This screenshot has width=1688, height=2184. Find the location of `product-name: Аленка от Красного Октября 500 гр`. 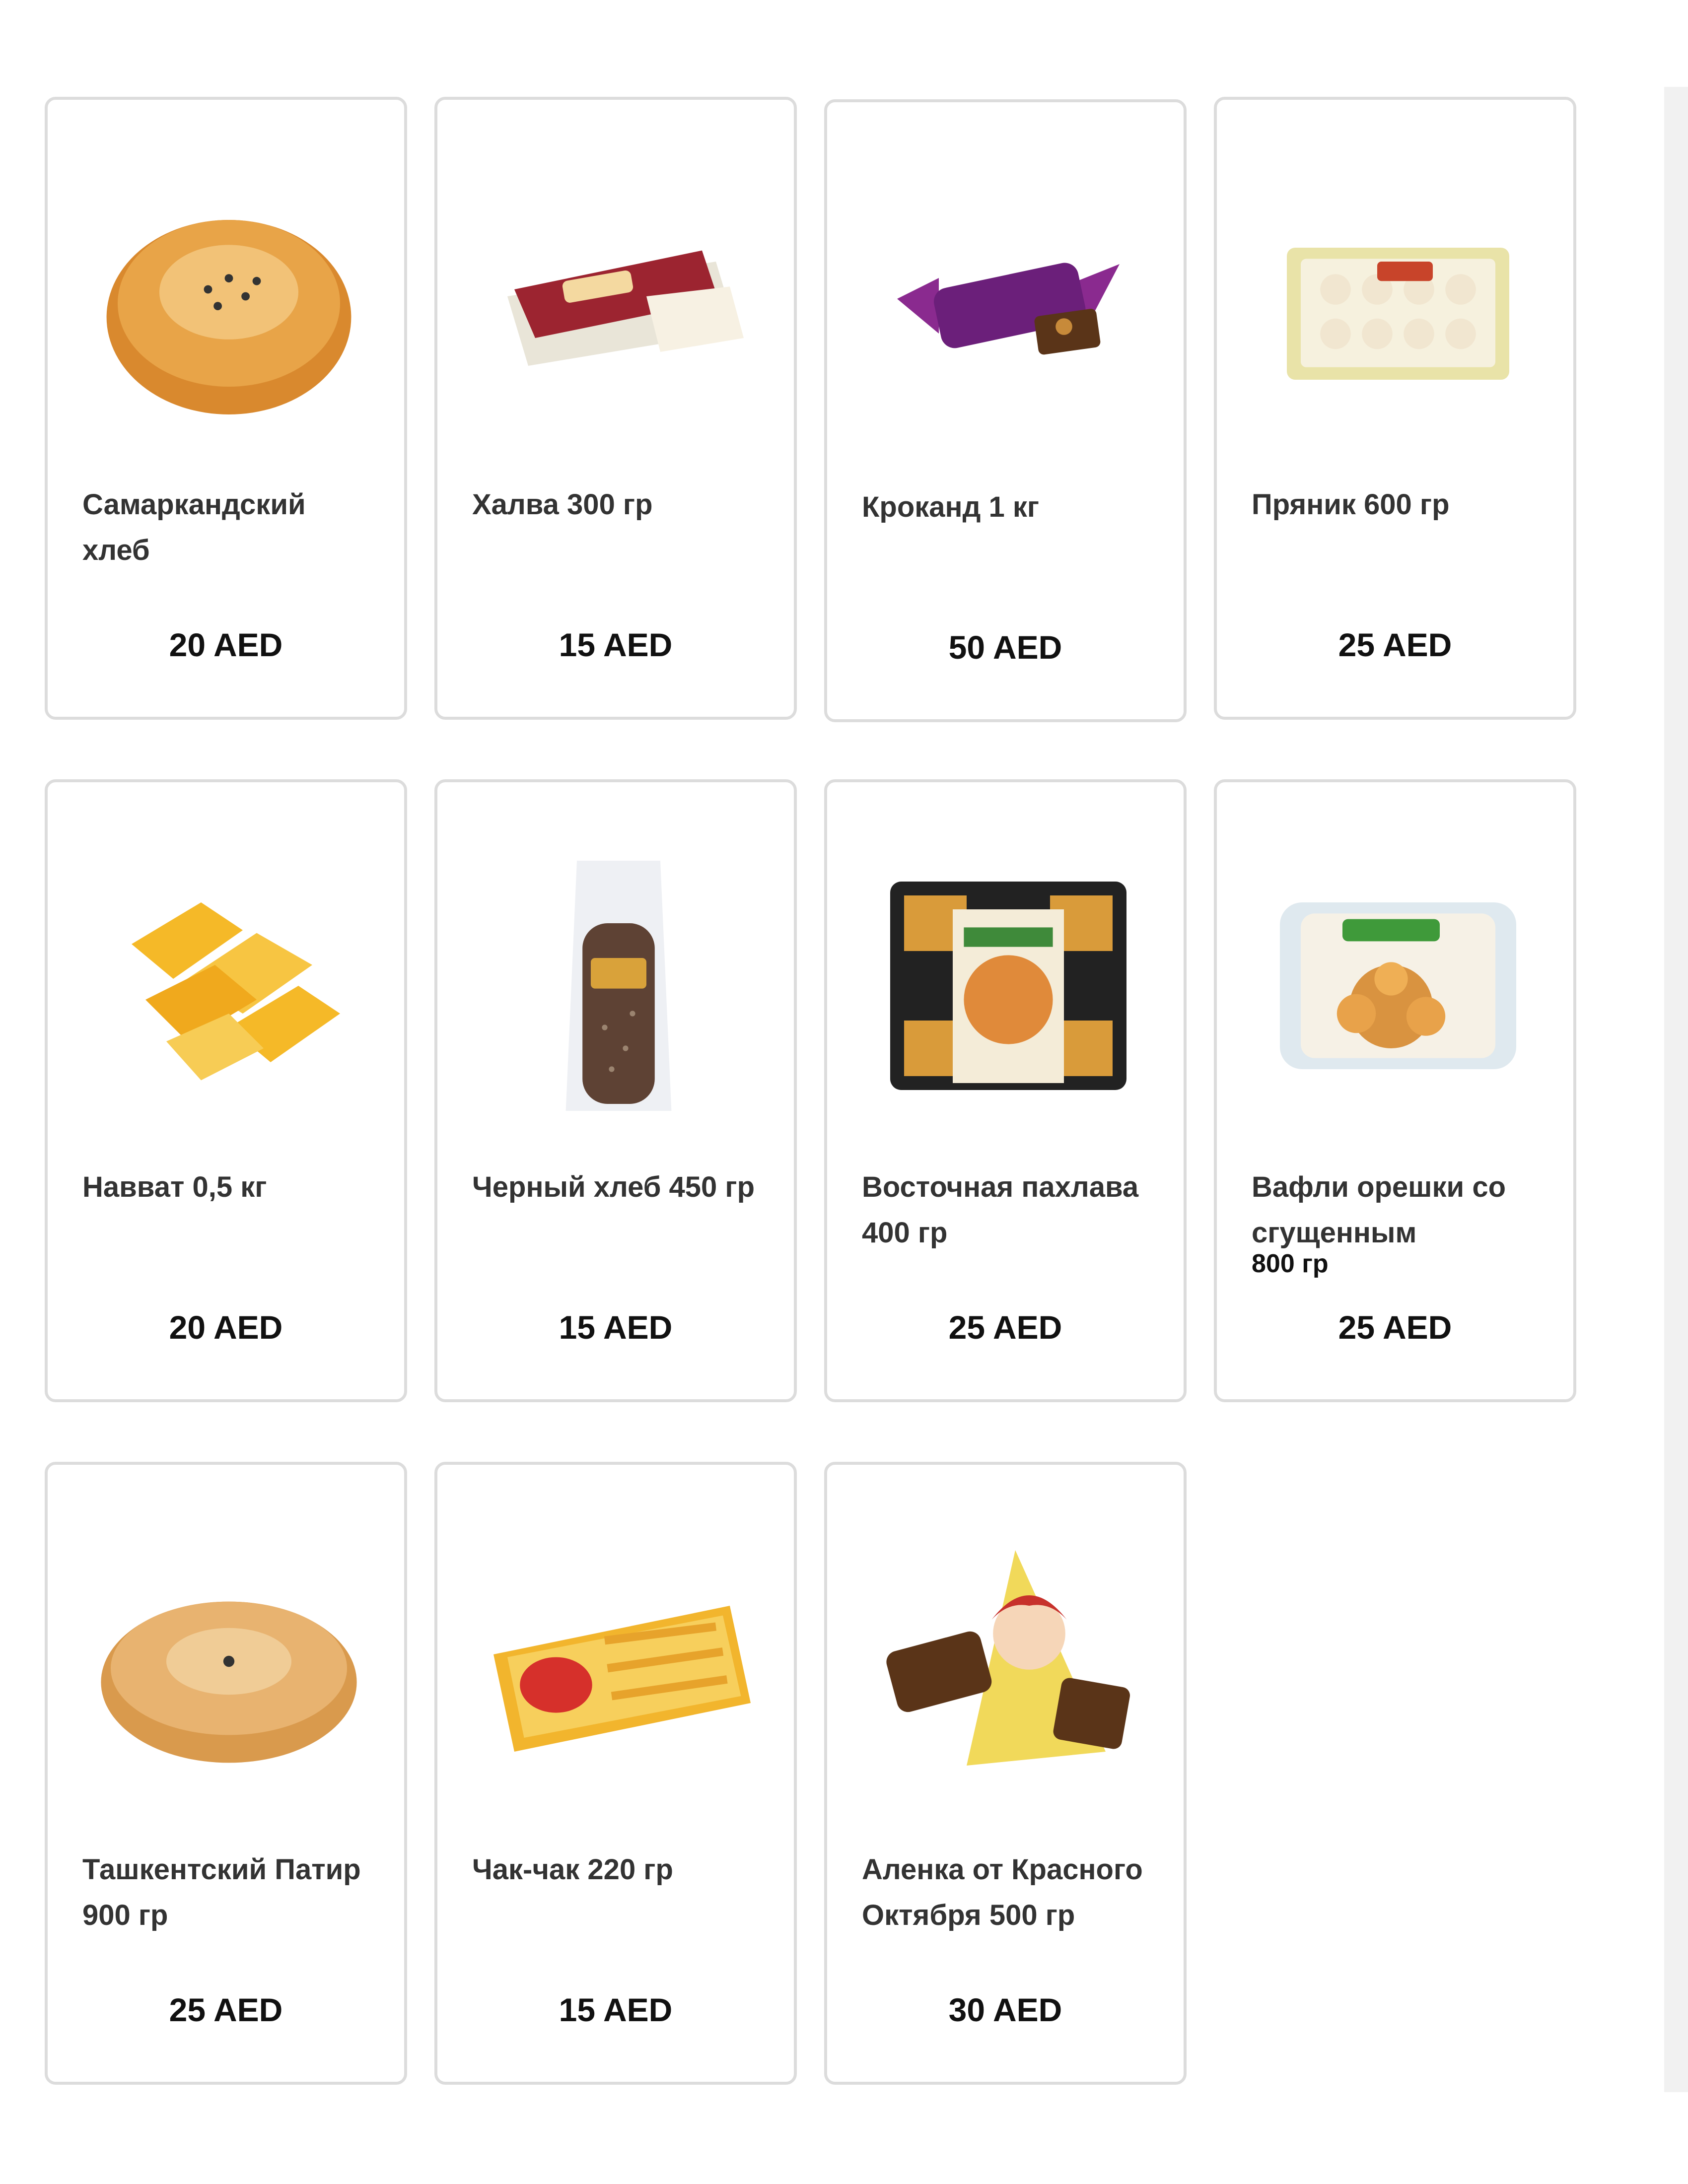

product-name: Аленка от Красного Октября 500 гр is located at coordinates (1011, 1892).